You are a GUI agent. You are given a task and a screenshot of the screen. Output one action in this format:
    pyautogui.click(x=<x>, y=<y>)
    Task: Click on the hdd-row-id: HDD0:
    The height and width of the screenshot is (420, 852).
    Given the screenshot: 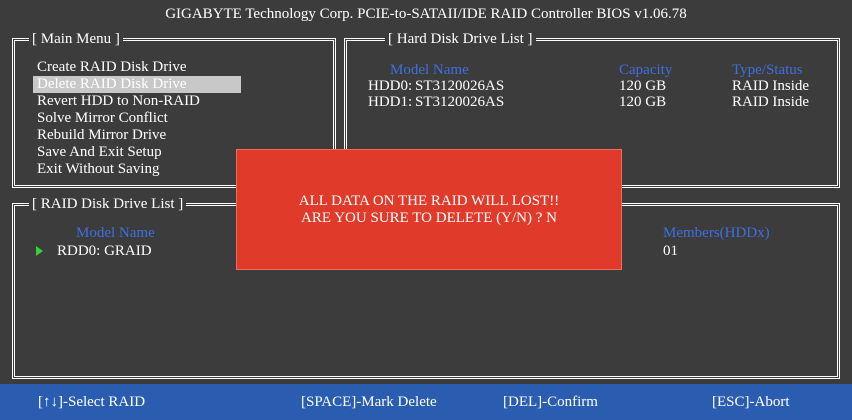 What is the action you would take?
    pyautogui.click(x=390, y=86)
    